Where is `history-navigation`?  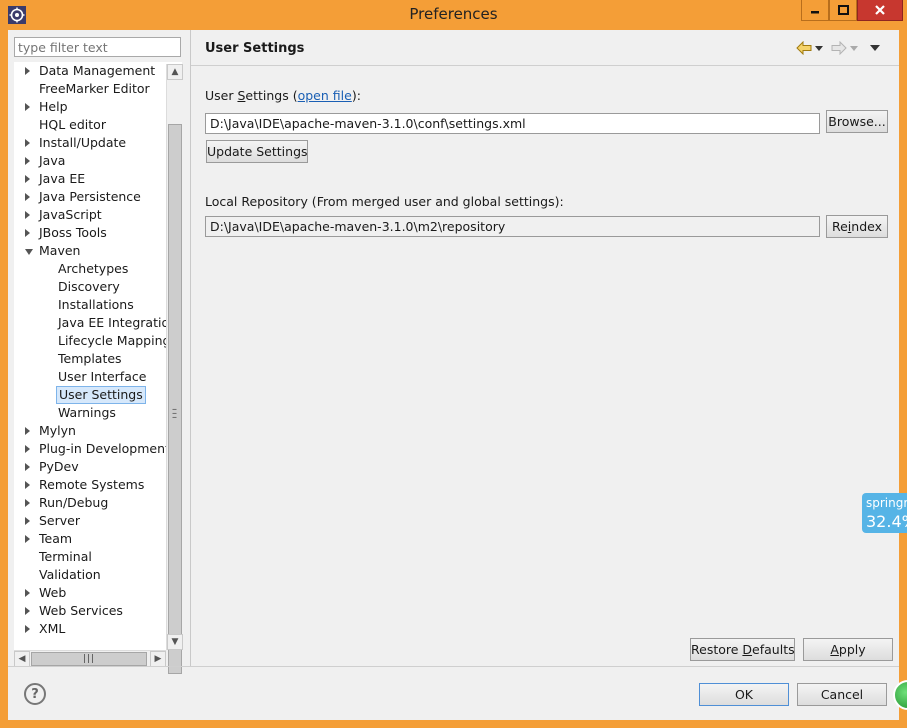
history-navigation is located at coordinates (844, 48).